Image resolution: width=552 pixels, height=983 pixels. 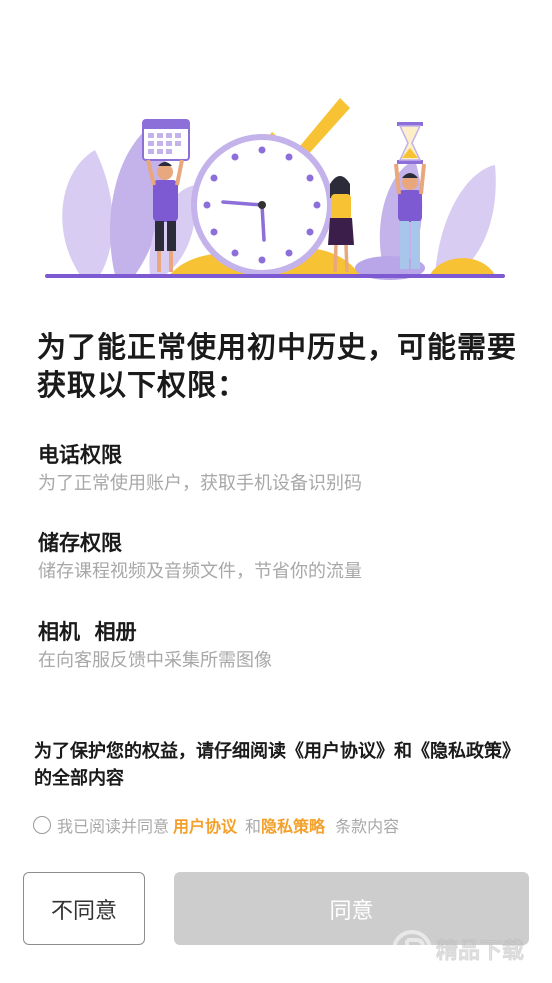 What do you see at coordinates (80, 543) in the screenshot?
I see `permission-name: 储存权限` at bounding box center [80, 543].